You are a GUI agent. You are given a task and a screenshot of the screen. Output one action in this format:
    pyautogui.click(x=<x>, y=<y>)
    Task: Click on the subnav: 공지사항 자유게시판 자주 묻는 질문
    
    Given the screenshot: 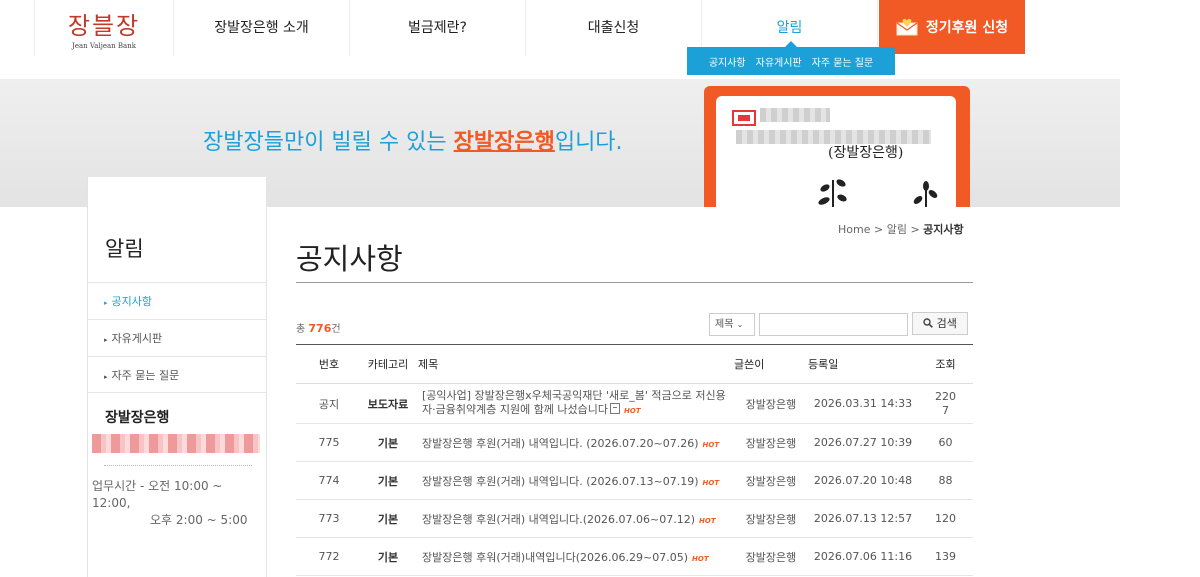 What is the action you would take?
    pyautogui.click(x=791, y=58)
    